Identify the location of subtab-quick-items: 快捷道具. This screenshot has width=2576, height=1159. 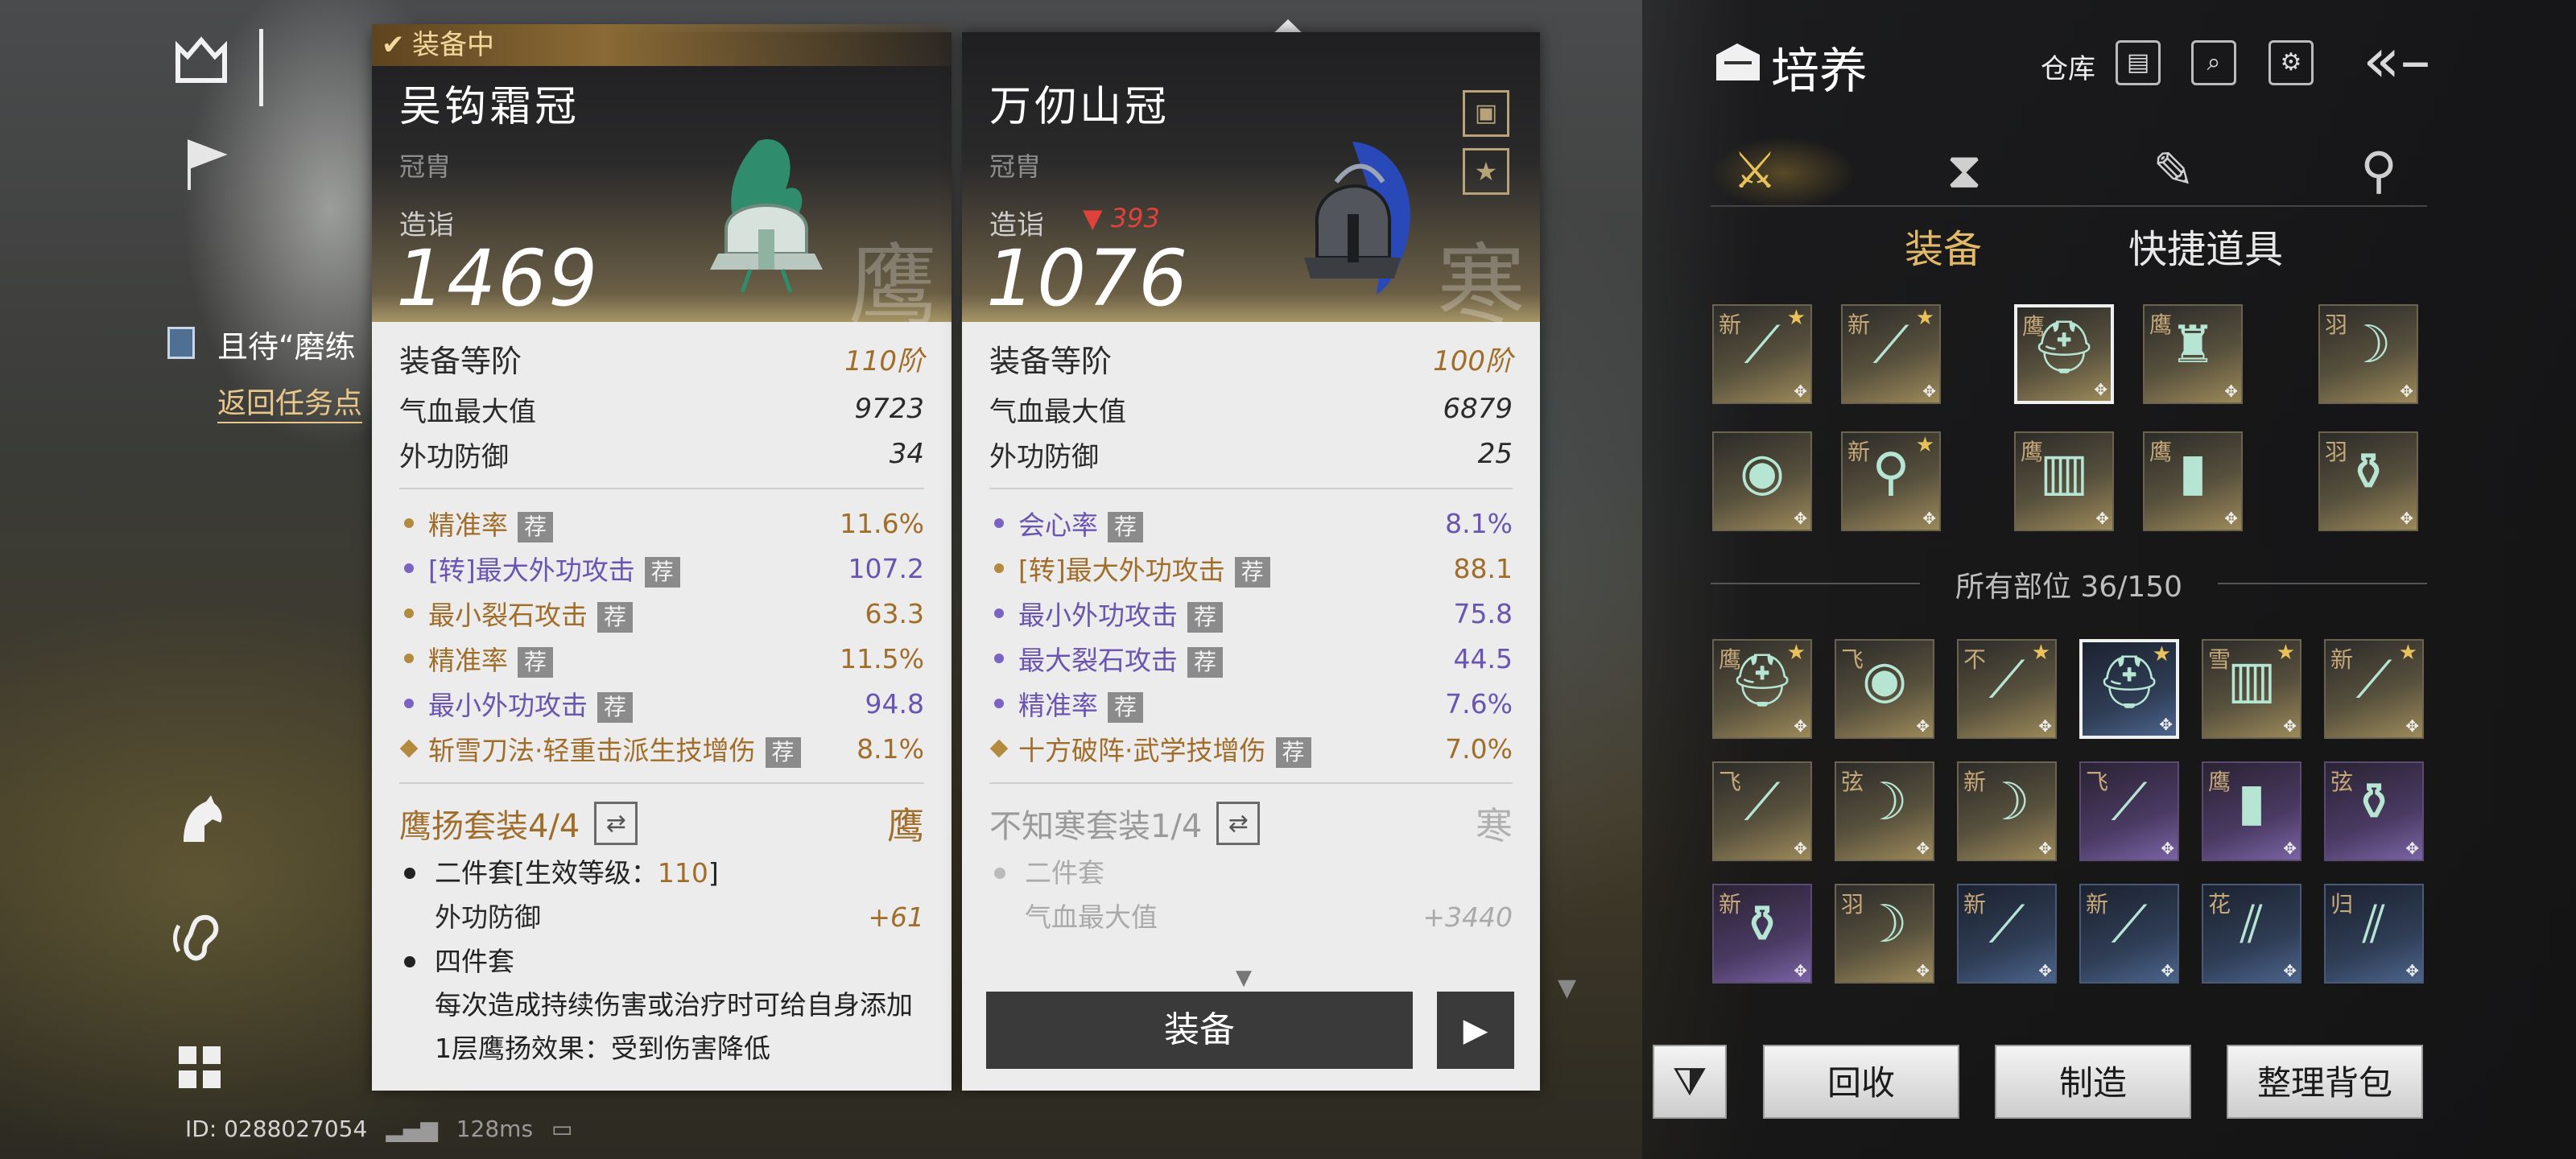
(2205, 245).